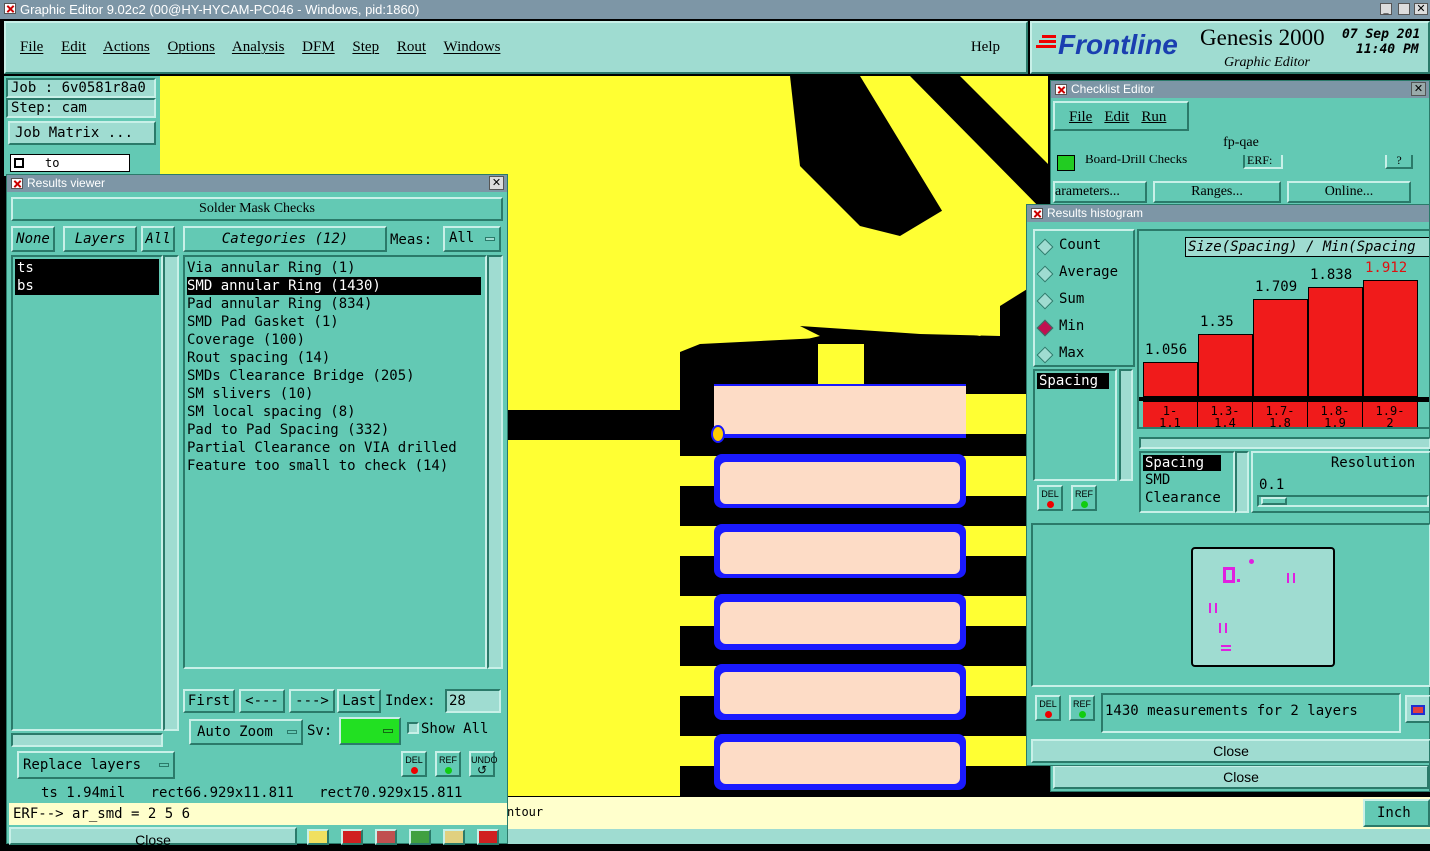 Image resolution: width=1430 pixels, height=851 pixels. What do you see at coordinates (1225, 414) in the screenshot?
I see `bin-label: 1.3- 1.4` at bounding box center [1225, 414].